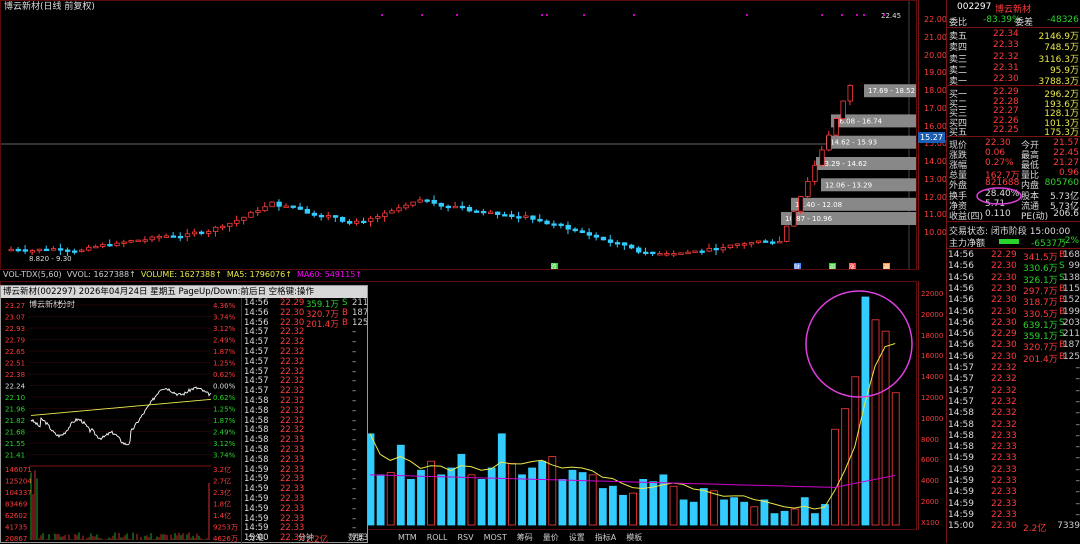  I want to click on bottom-tab: 分钟, so click(306, 537).